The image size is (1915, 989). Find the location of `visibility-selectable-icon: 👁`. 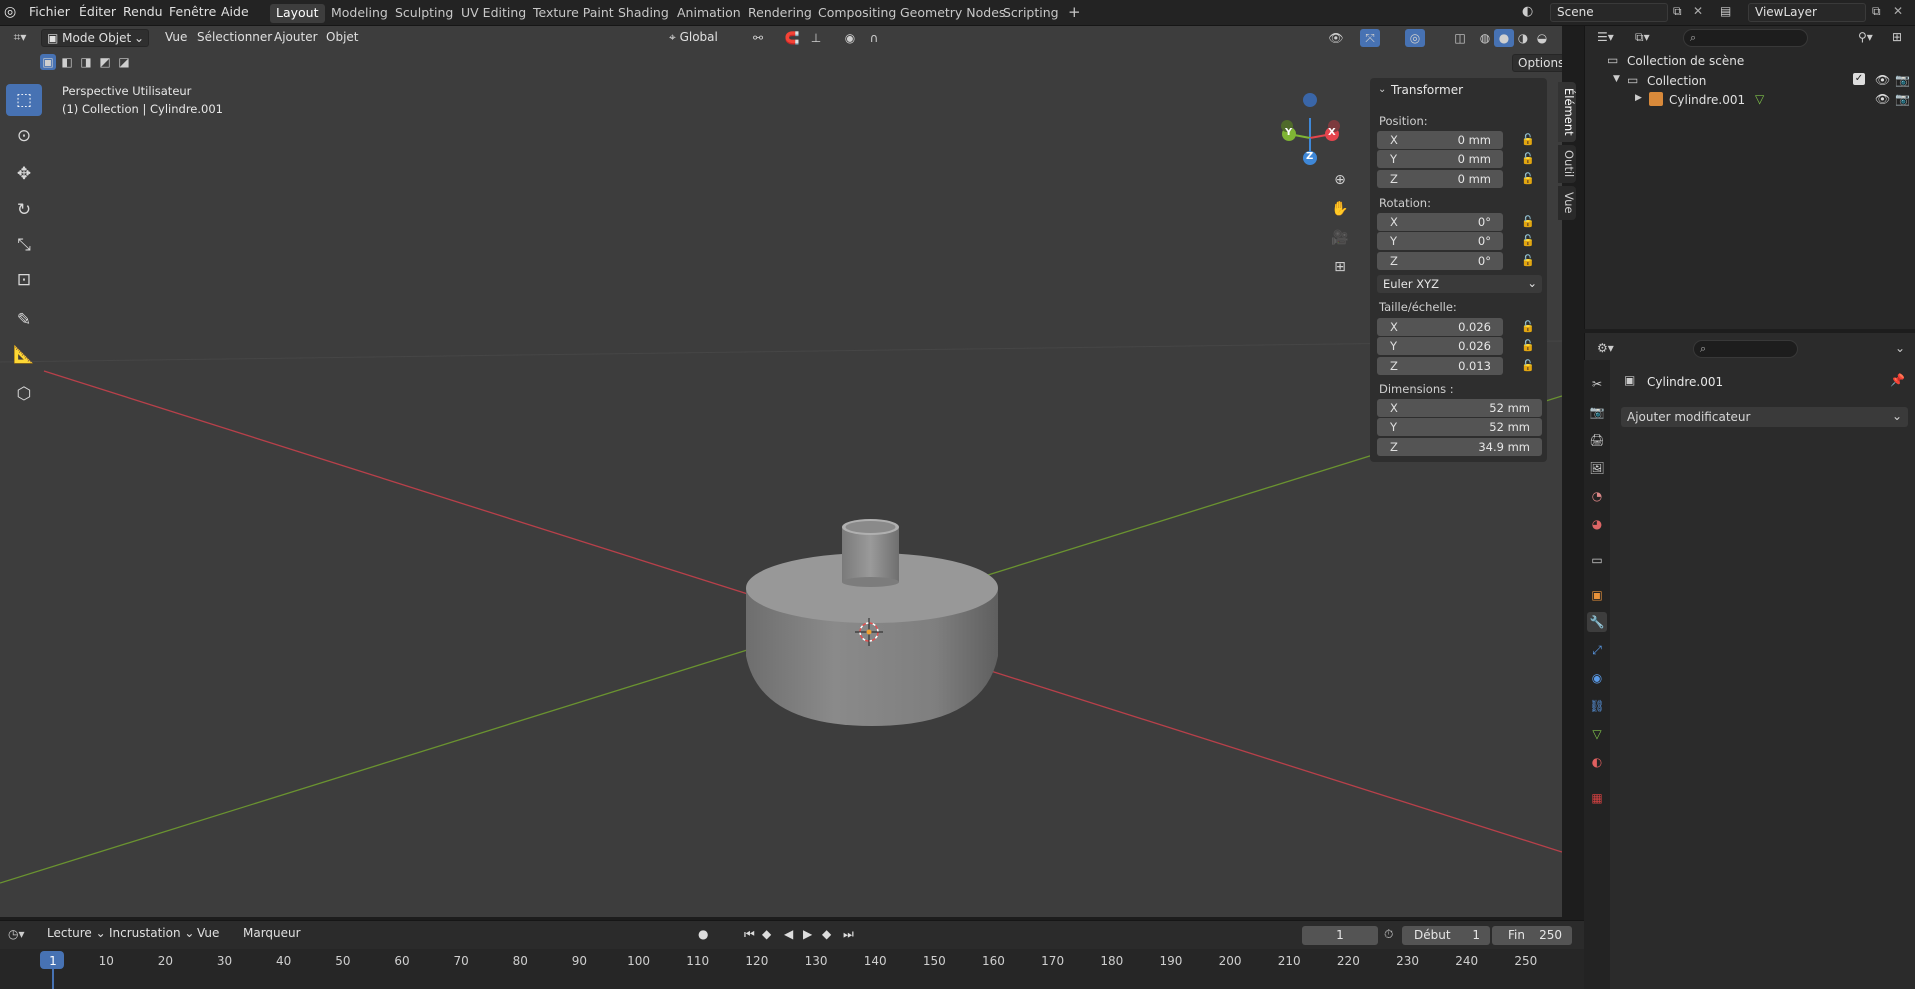

visibility-selectable-icon: 👁 is located at coordinates (1336, 38).